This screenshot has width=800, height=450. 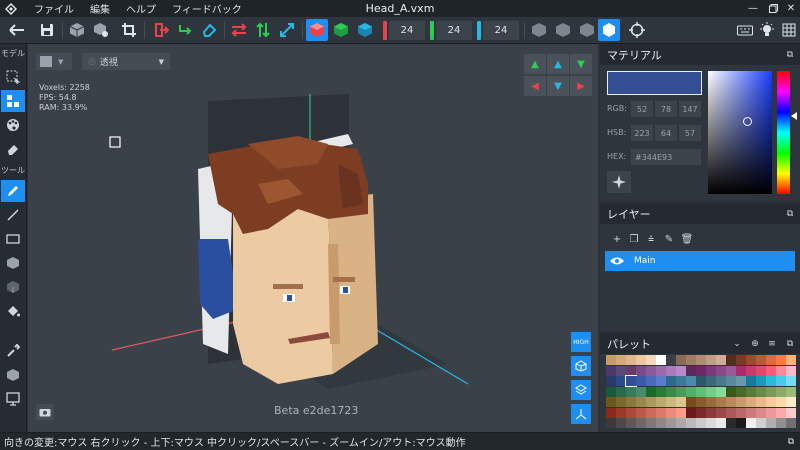 What do you see at coordinates (317, 30) in the screenshot?
I see `view-red-cube-button` at bounding box center [317, 30].